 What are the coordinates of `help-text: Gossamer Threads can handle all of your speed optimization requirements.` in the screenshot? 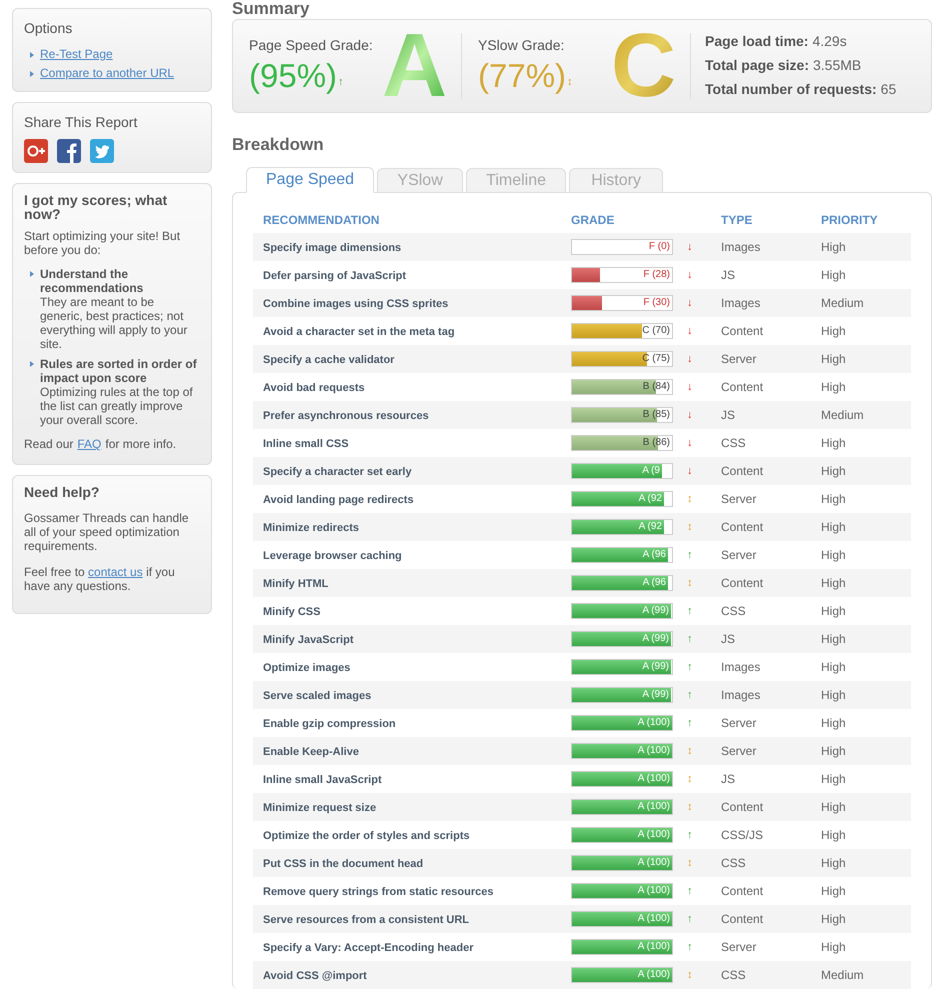 It's located at (107, 532).